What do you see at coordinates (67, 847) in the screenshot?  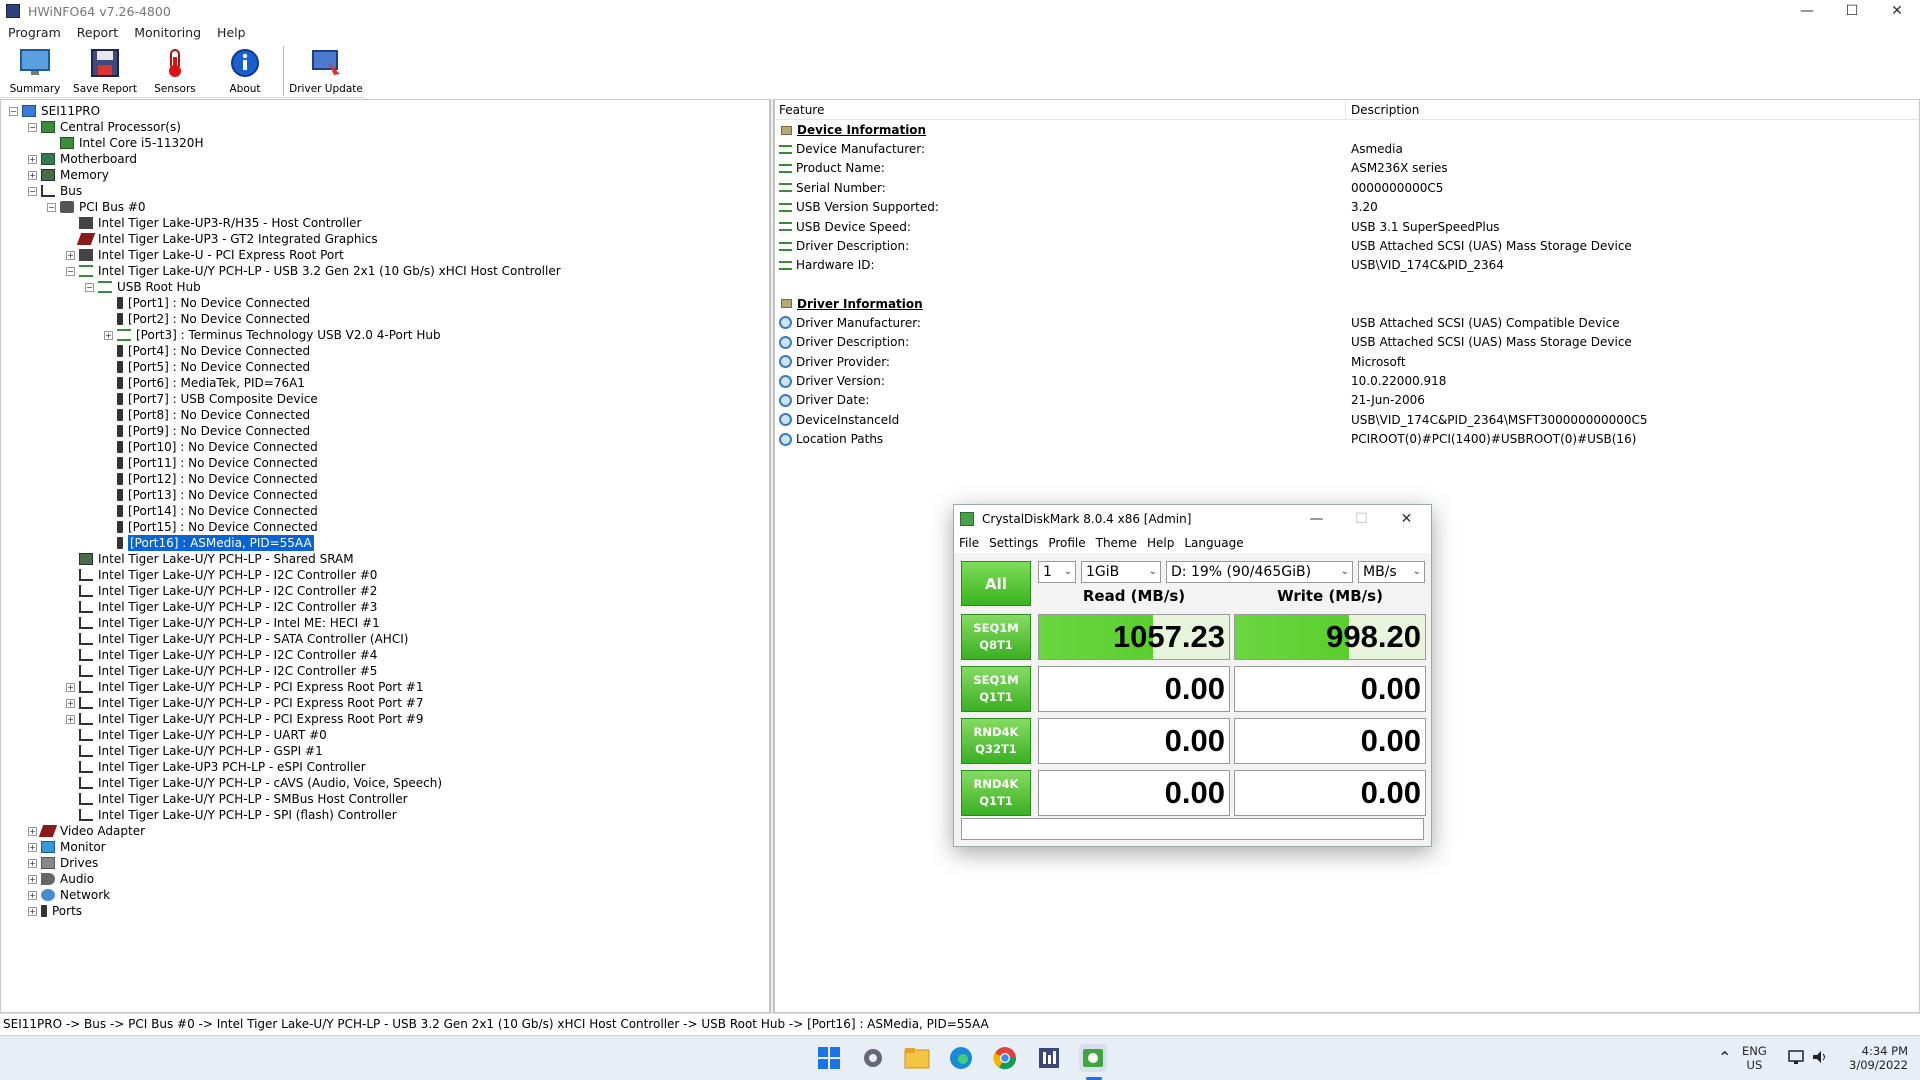 I see `tree-item-monitor: + Monitor` at bounding box center [67, 847].